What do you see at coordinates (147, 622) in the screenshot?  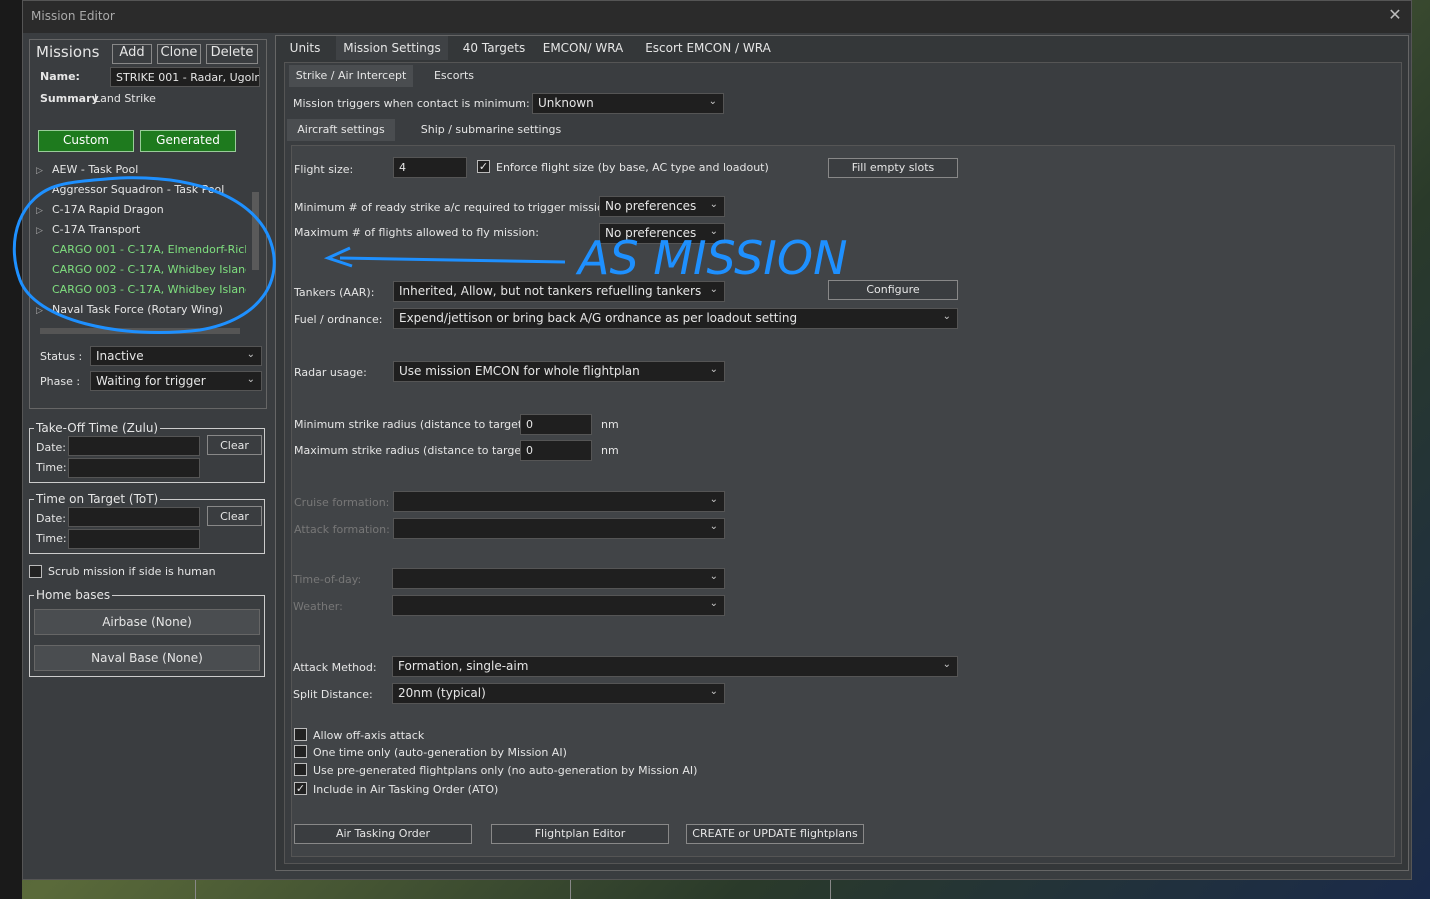 I see `airbase-button: Airbase (None)` at bounding box center [147, 622].